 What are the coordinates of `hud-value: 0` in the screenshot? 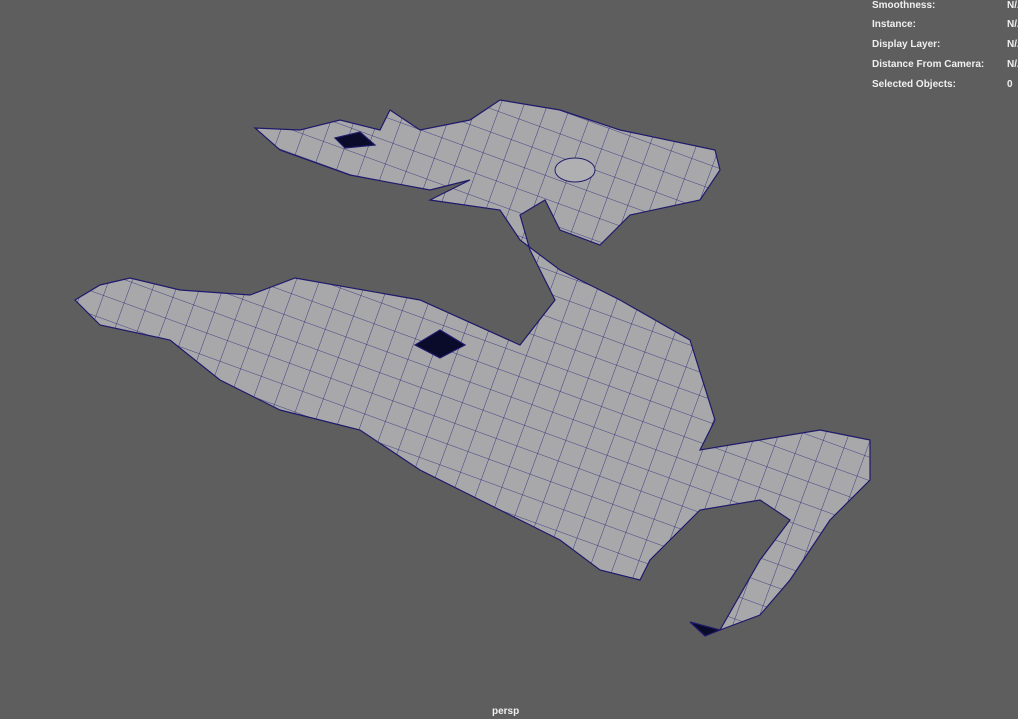 It's located at (1010, 84).